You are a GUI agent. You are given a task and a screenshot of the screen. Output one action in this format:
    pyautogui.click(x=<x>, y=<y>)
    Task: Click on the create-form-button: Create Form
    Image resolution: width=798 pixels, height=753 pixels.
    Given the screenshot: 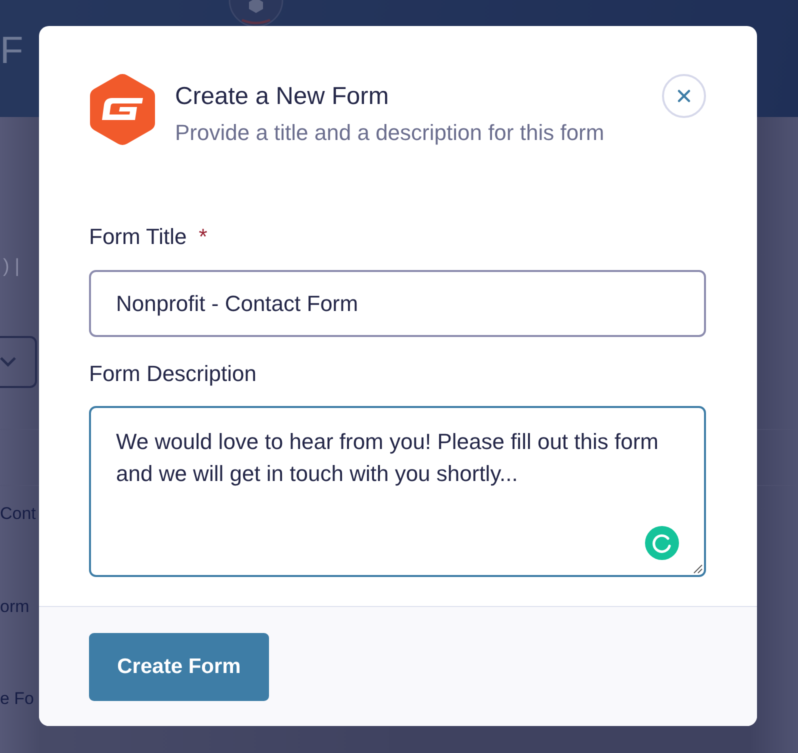 What is the action you would take?
    pyautogui.click(x=179, y=667)
    